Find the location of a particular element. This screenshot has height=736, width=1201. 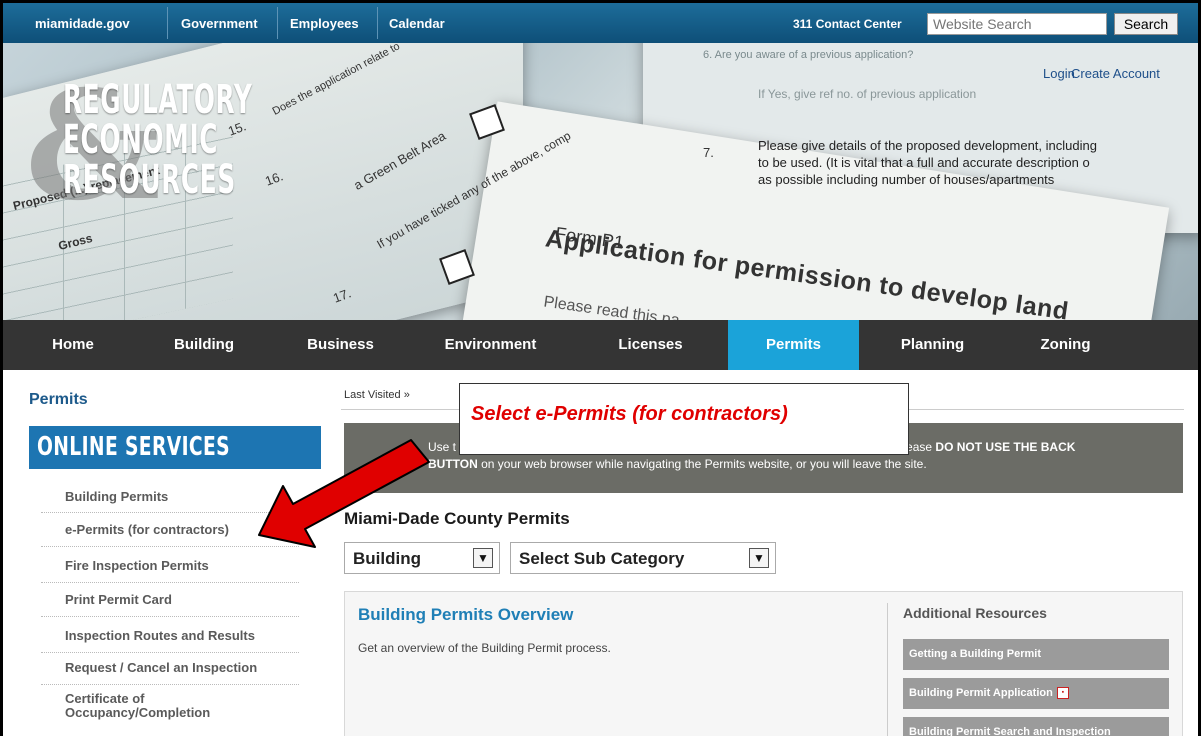

logo-line: RESOURCES is located at coordinates (149, 180).